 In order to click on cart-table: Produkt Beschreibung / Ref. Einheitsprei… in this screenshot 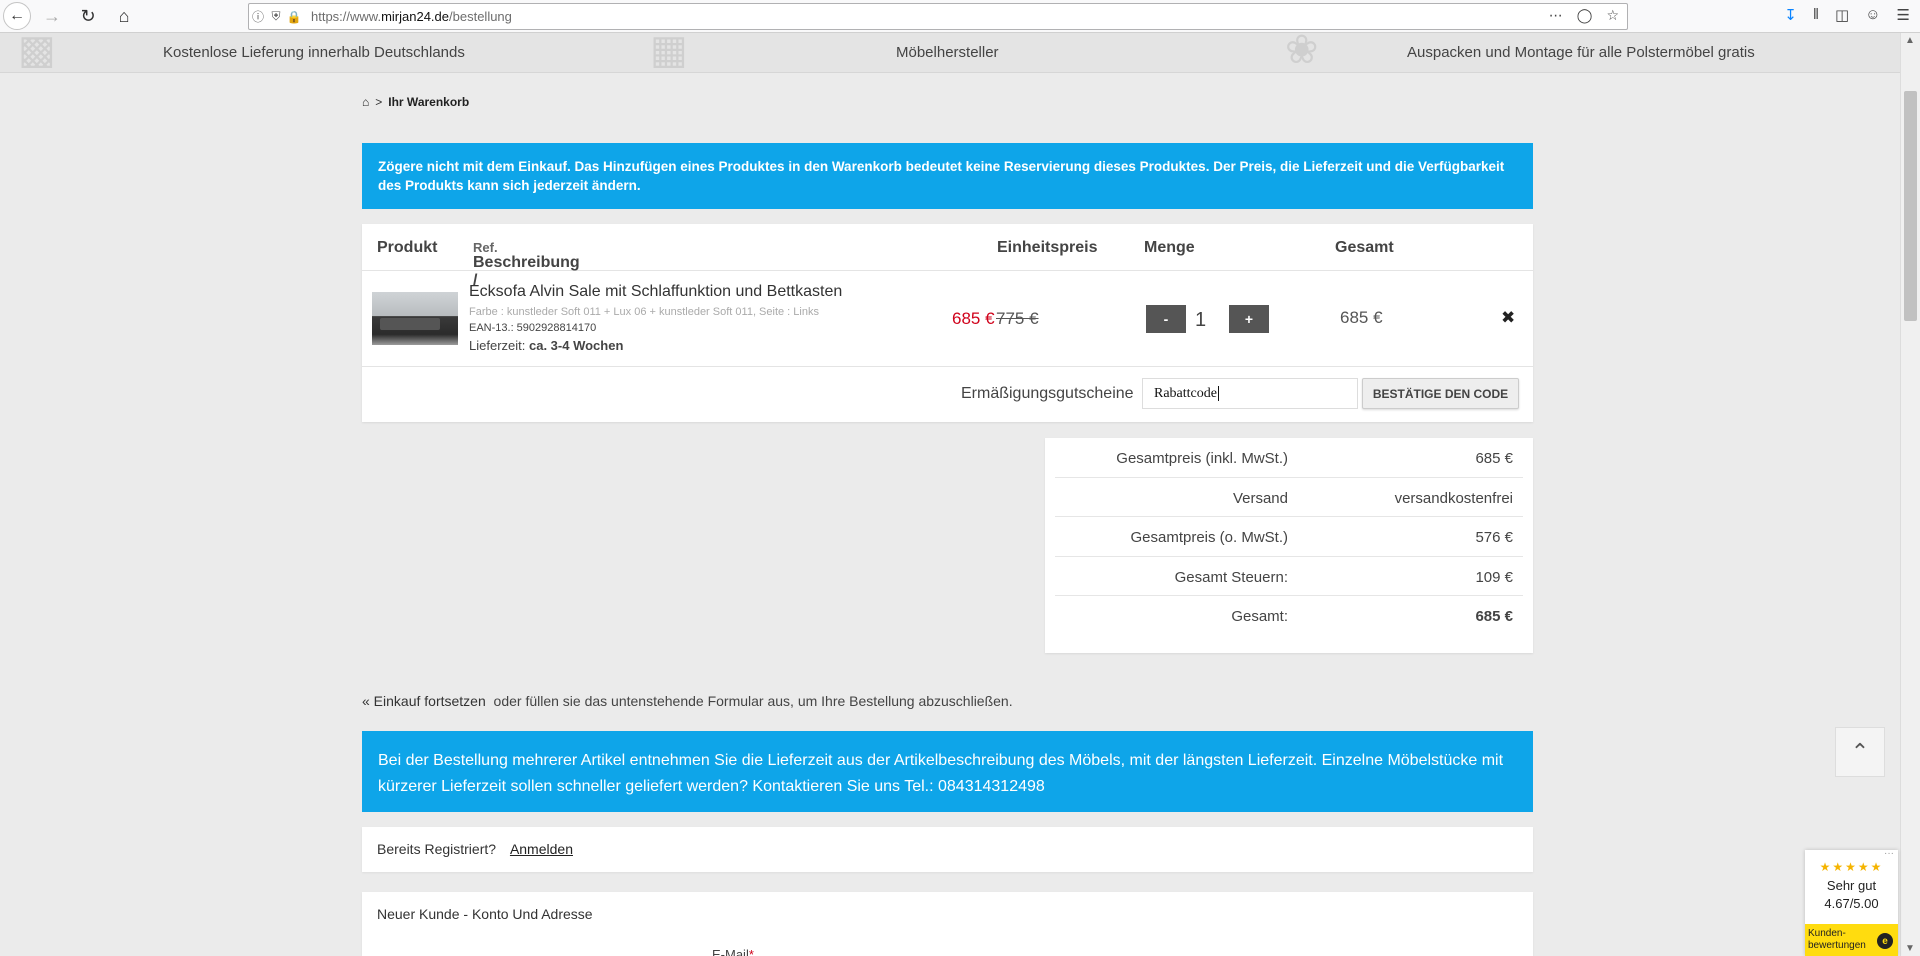, I will do `click(947, 323)`.